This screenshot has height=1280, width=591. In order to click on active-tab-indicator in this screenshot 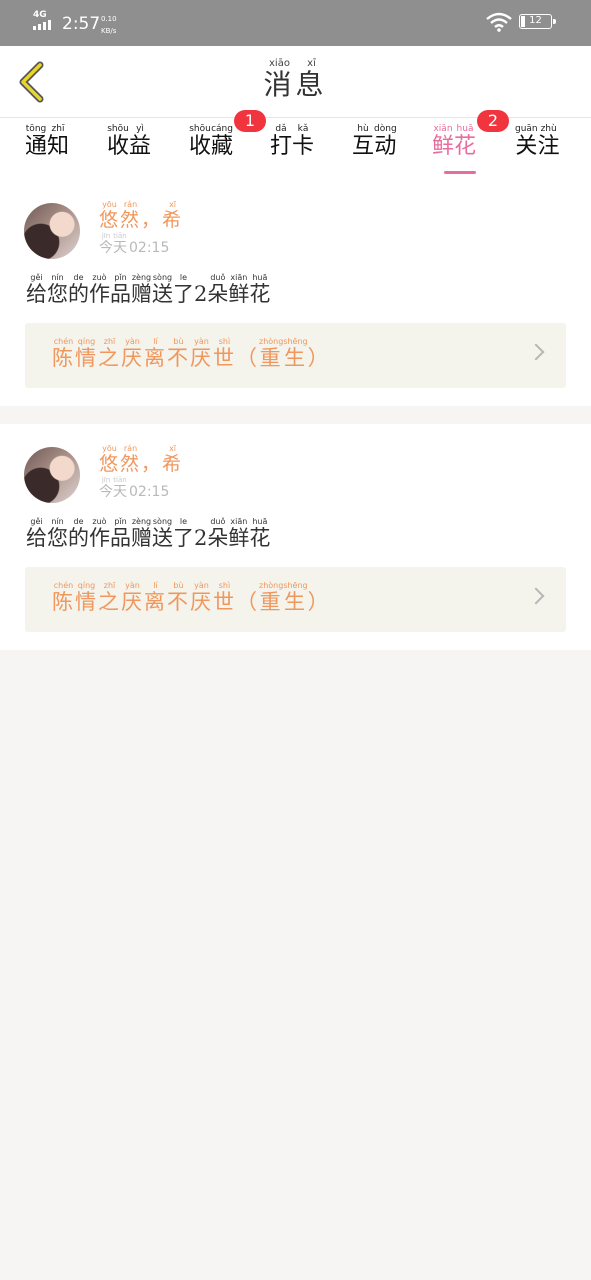, I will do `click(460, 172)`.